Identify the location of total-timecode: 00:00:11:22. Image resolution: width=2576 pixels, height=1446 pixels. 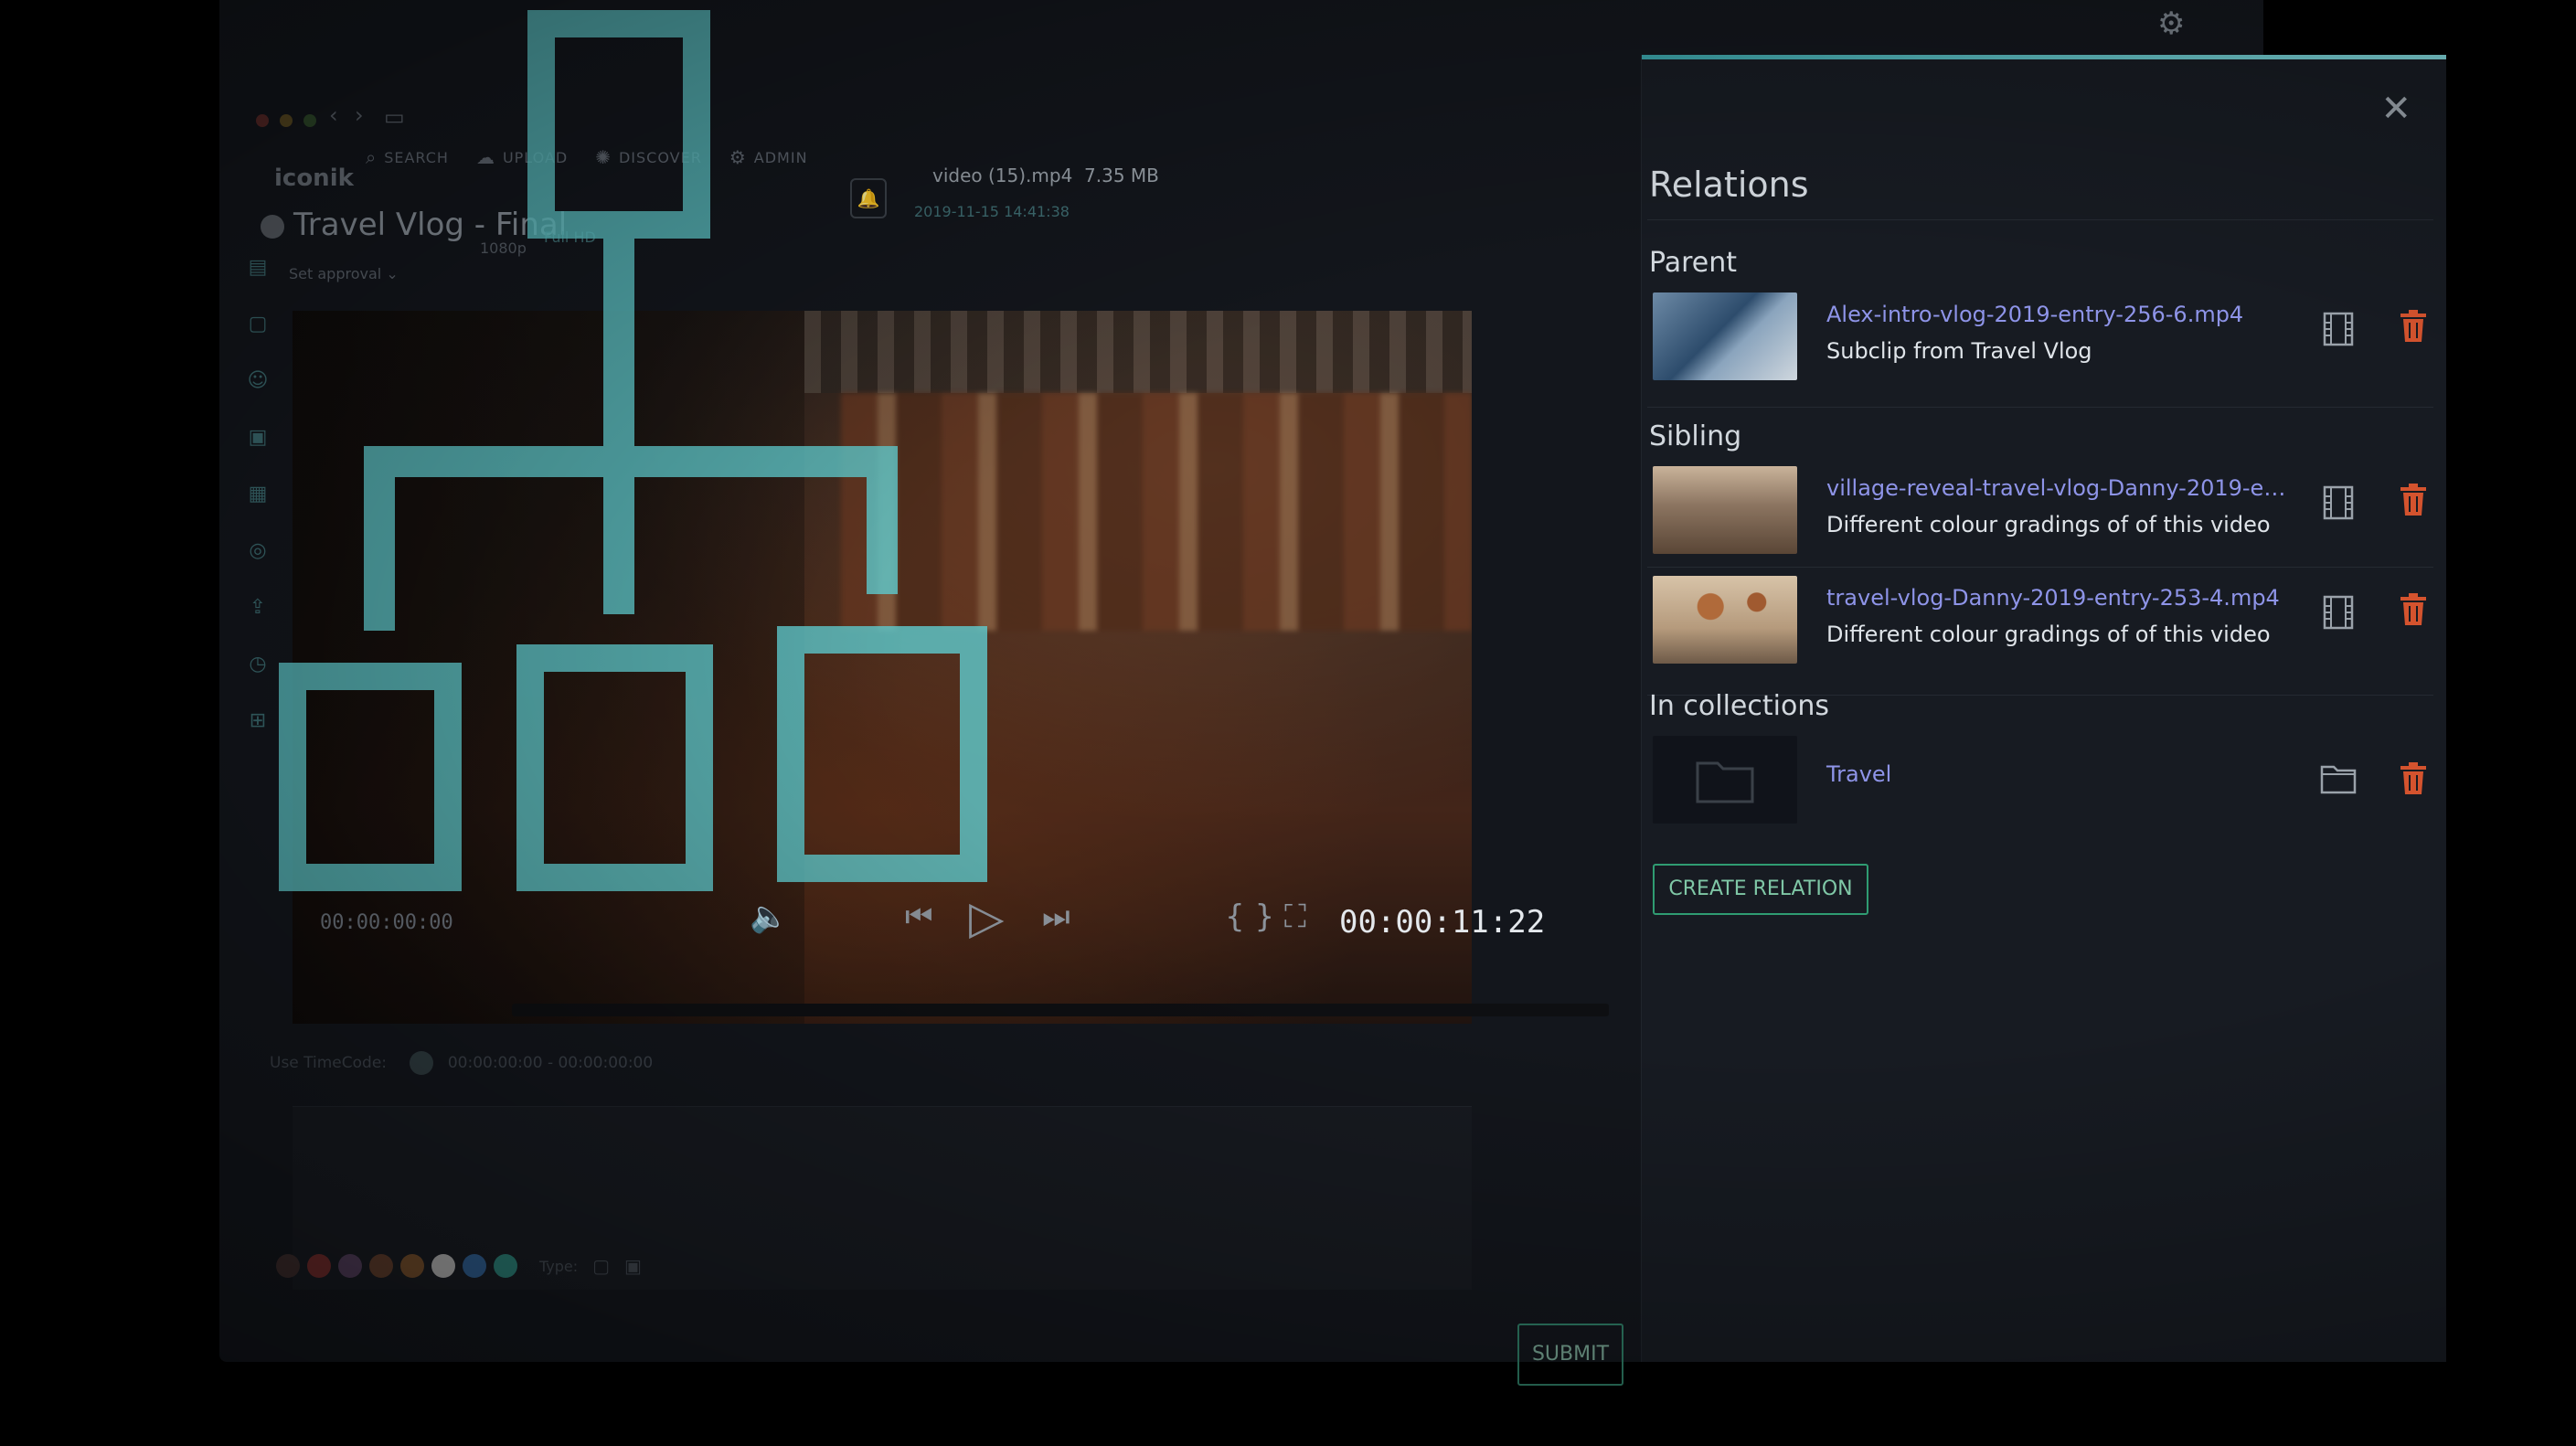
(1442, 922).